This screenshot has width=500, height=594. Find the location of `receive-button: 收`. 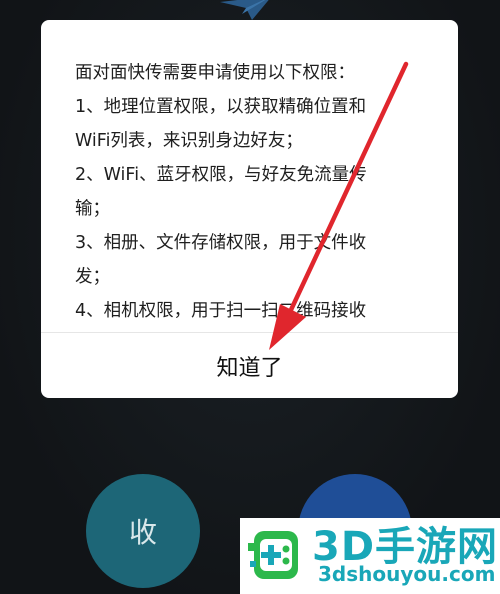

receive-button: 收 is located at coordinates (143, 531).